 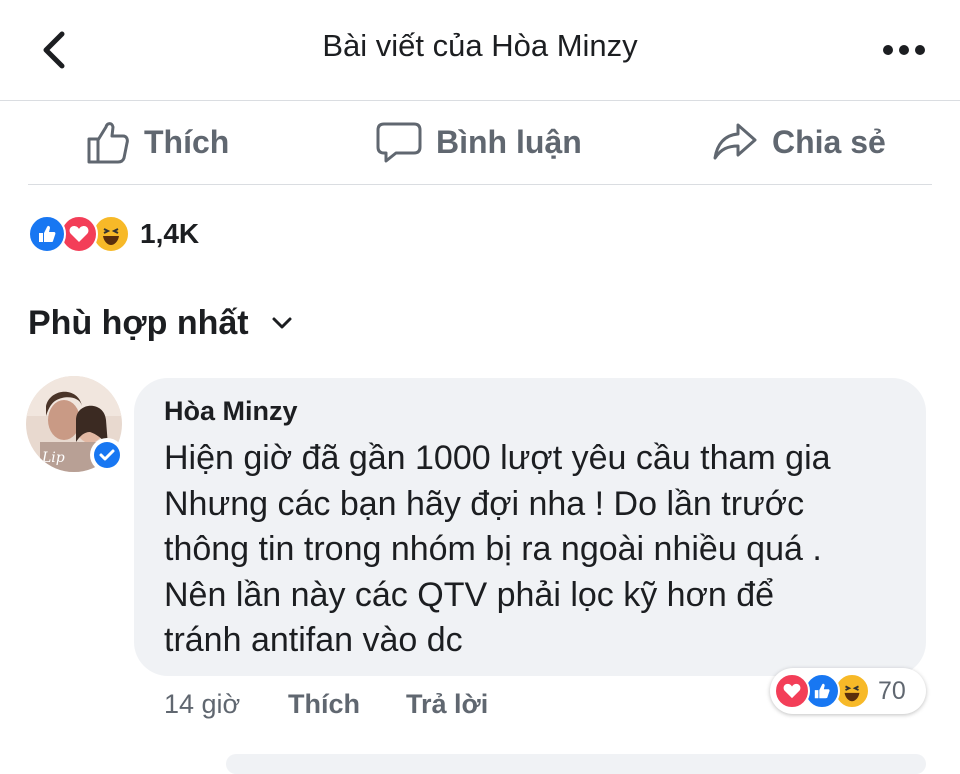 What do you see at coordinates (53, 458) in the screenshot?
I see `svg-text: Lip` at bounding box center [53, 458].